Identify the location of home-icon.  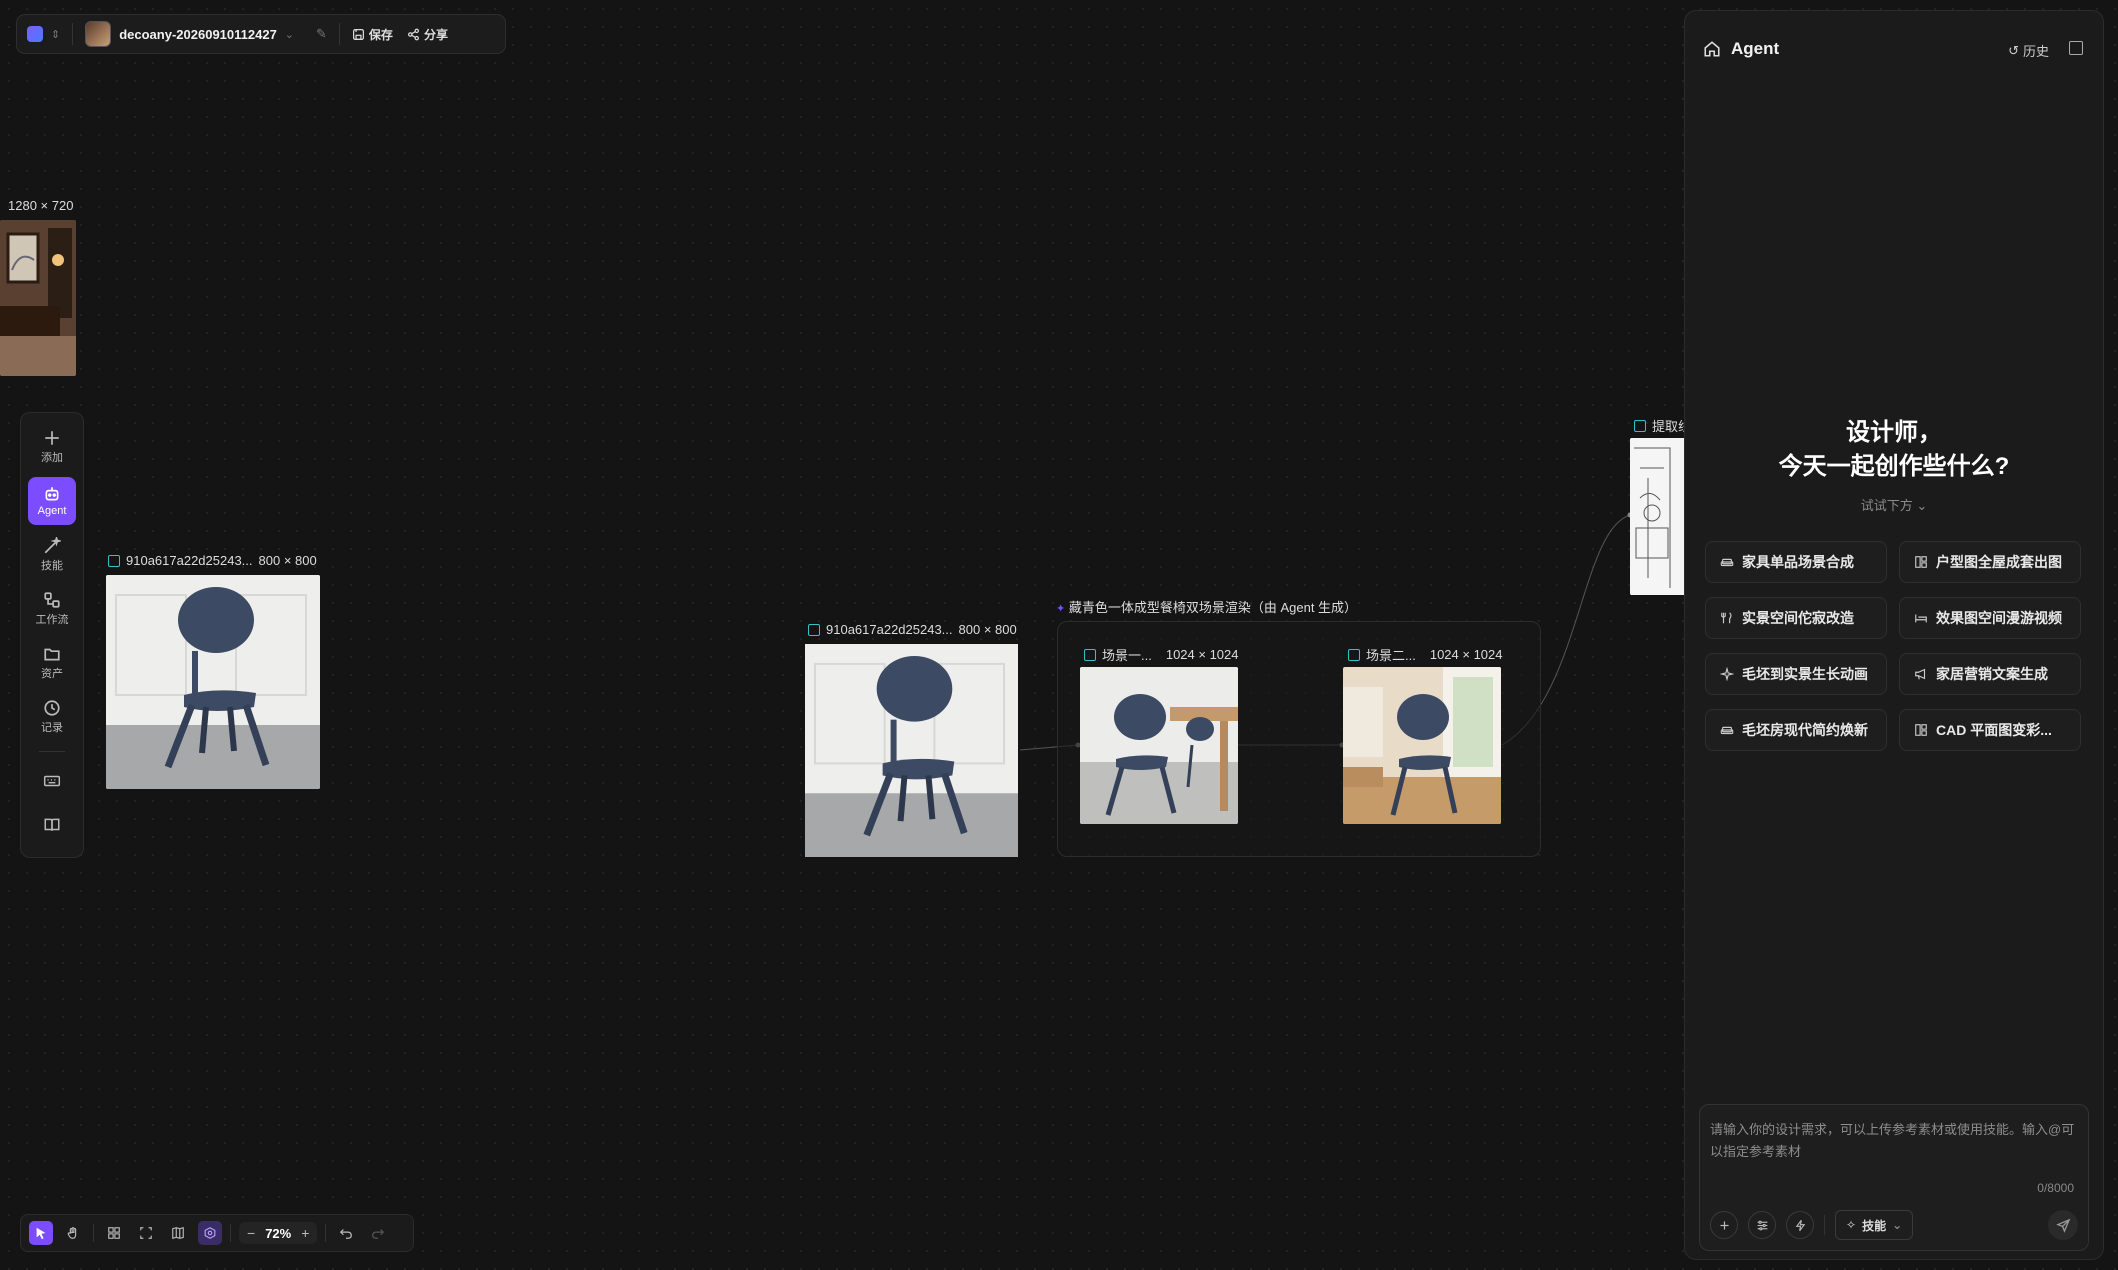
(1712, 49).